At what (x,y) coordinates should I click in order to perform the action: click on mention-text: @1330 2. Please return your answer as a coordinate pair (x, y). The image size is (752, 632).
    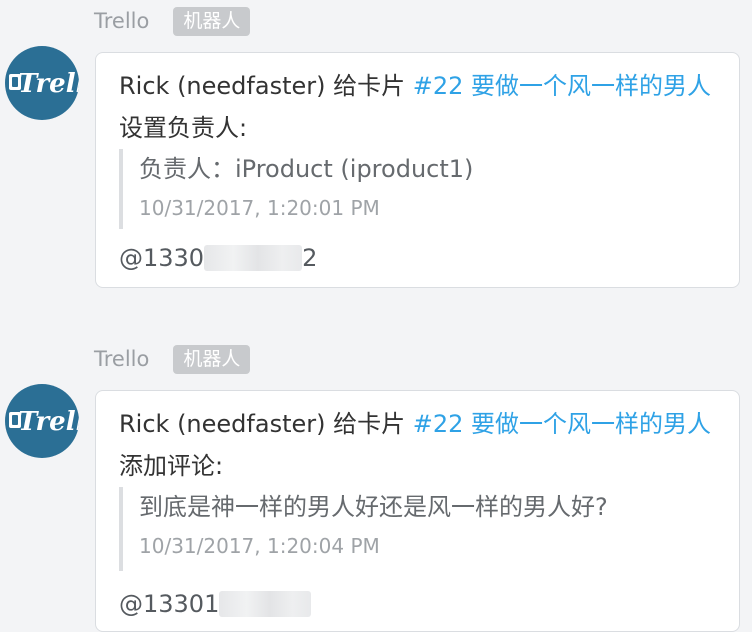
    Looking at the image, I should click on (218, 258).